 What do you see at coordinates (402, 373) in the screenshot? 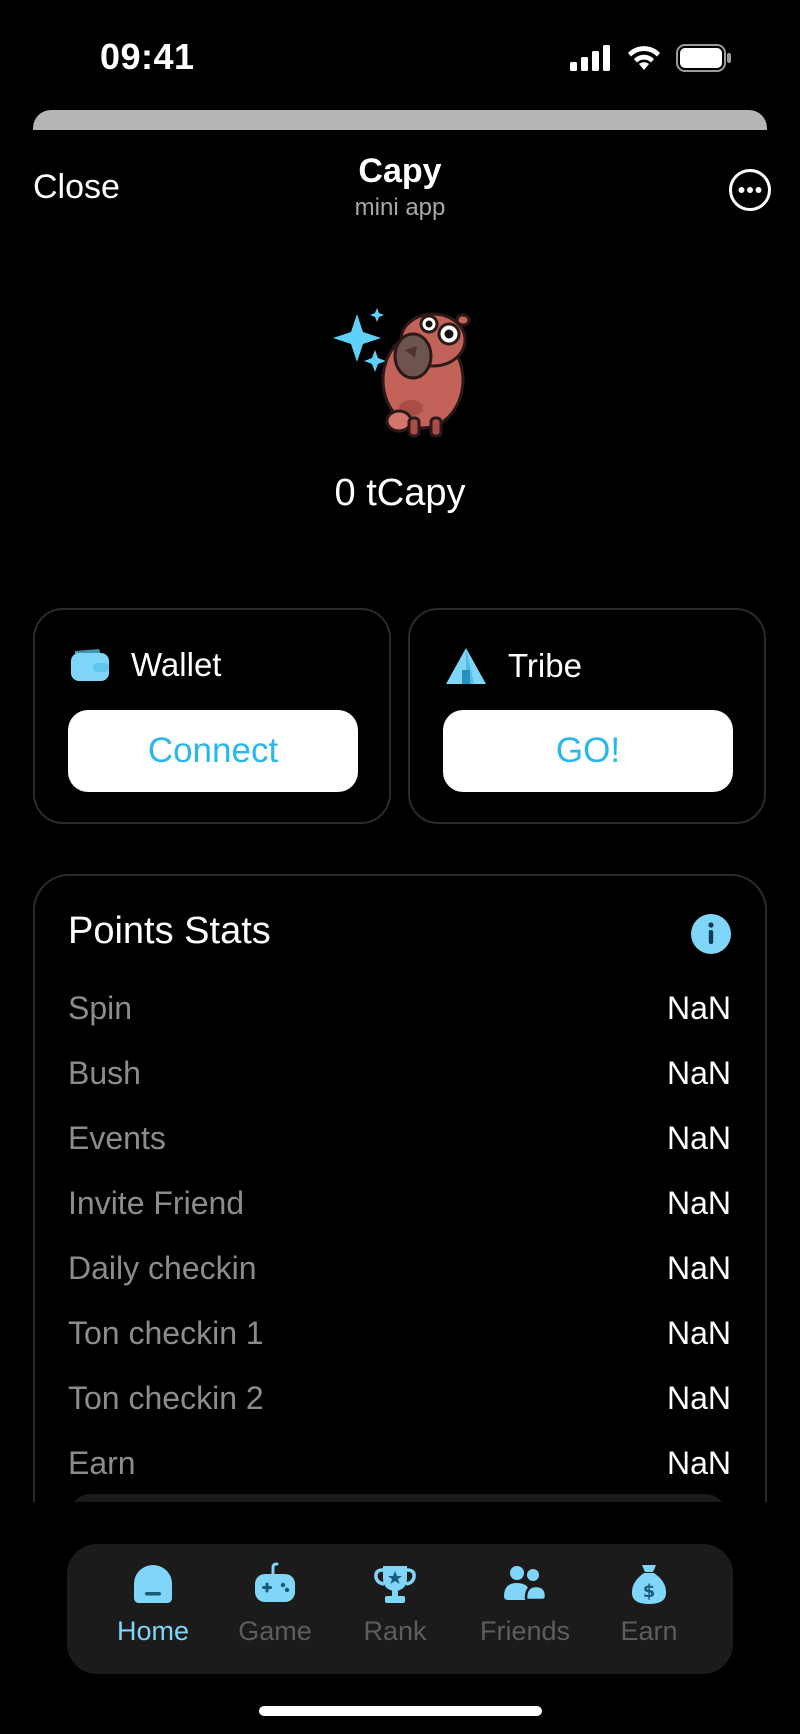
I see `capybara-mascot-icon` at bounding box center [402, 373].